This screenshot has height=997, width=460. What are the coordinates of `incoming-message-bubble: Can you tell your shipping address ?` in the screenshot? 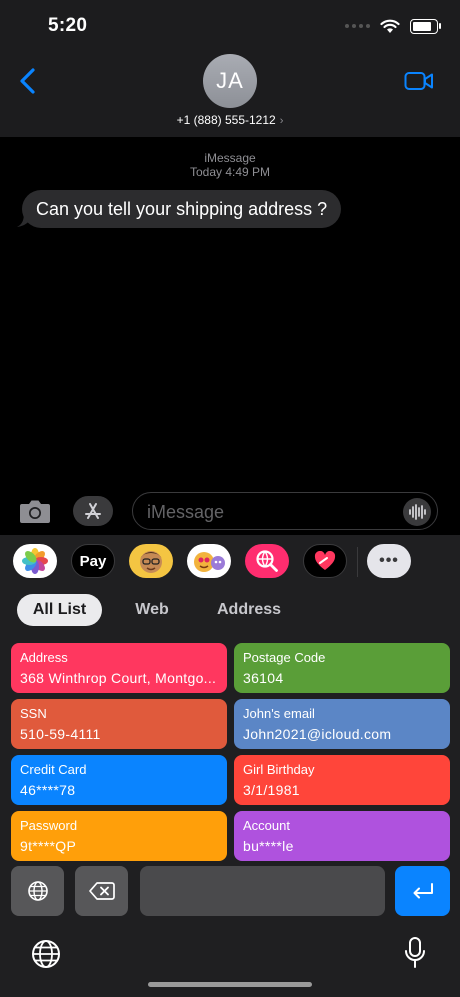 It's located at (182, 209).